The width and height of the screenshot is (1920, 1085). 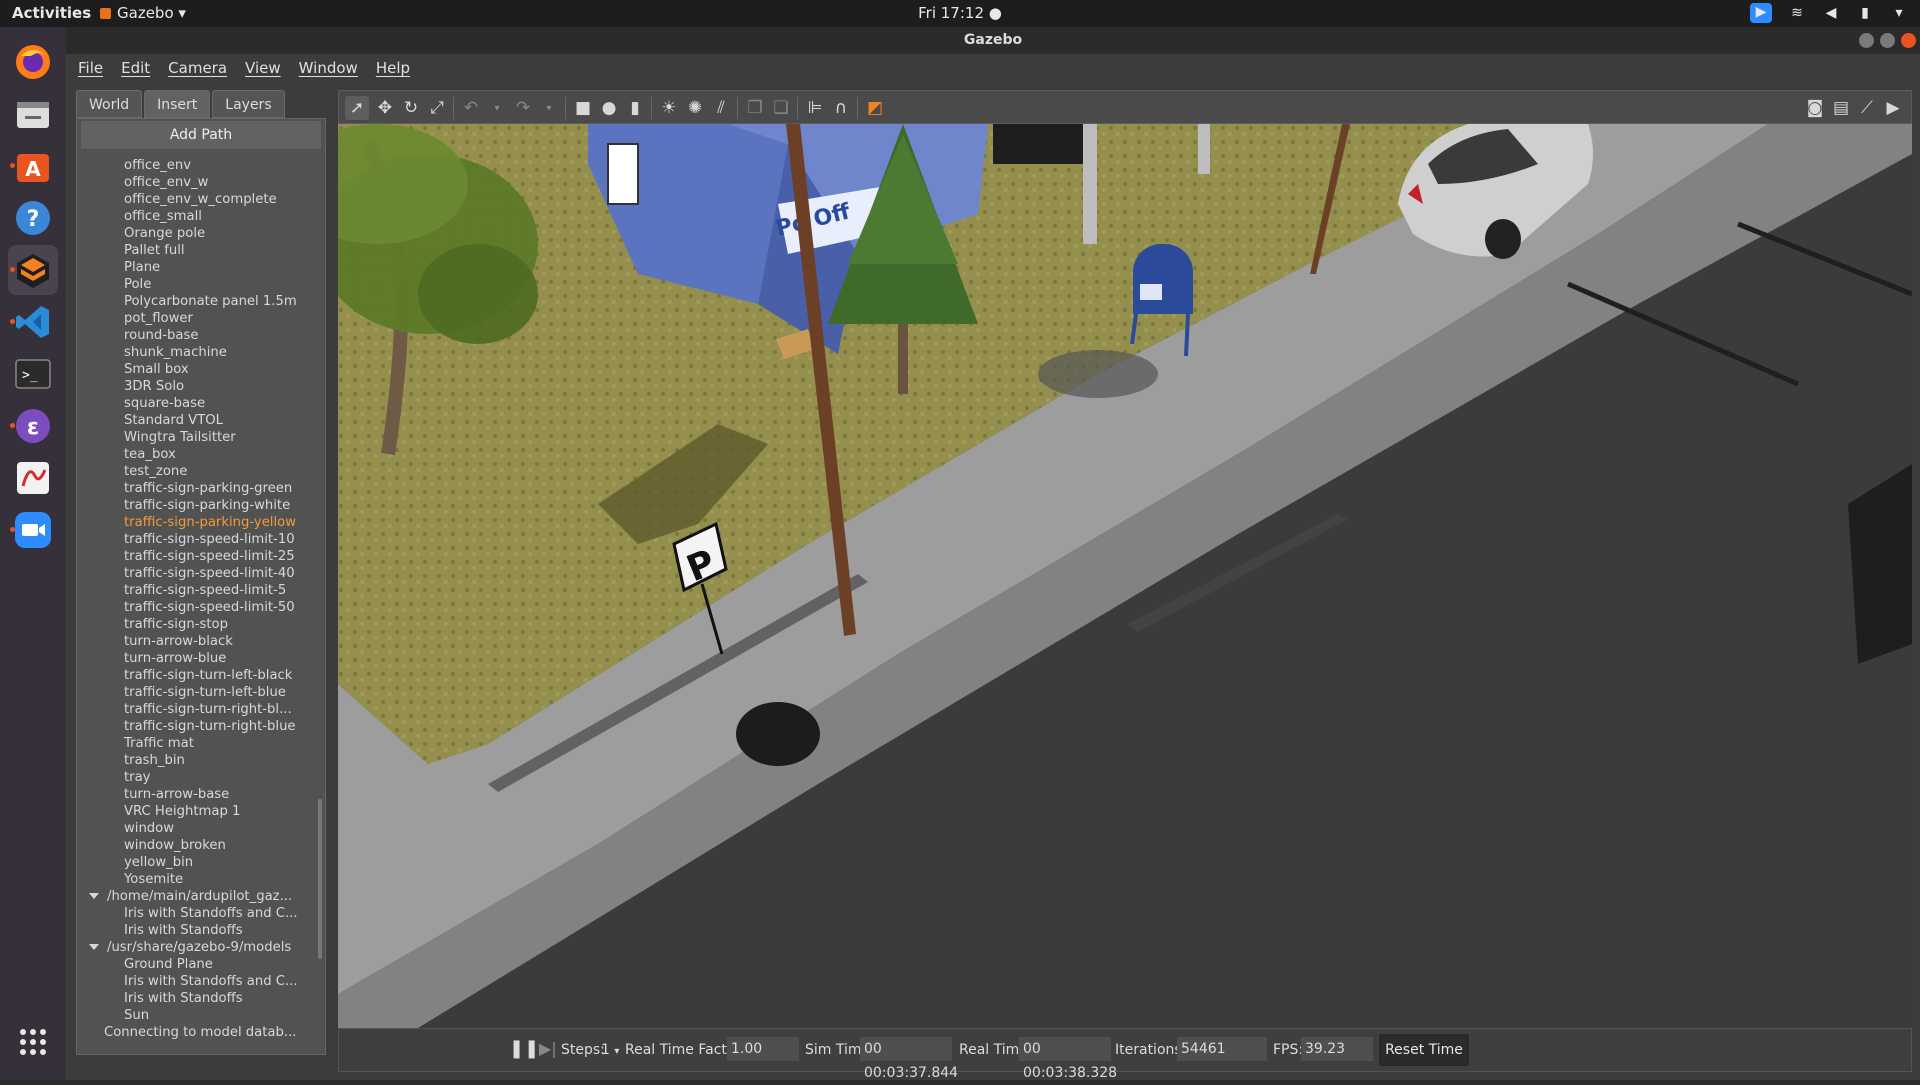 What do you see at coordinates (33, 270) in the screenshot?
I see `dock-gazebo` at bounding box center [33, 270].